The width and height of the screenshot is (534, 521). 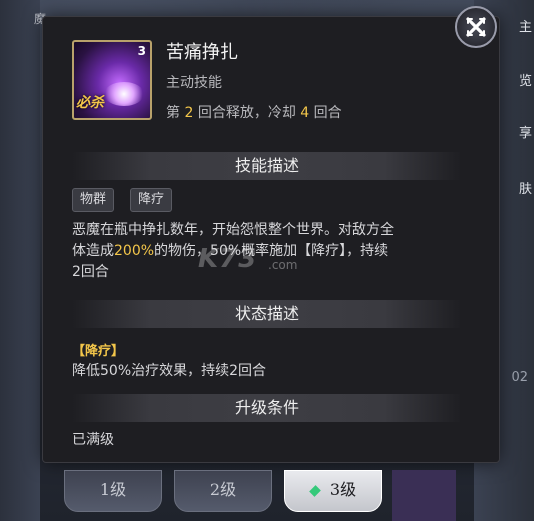 What do you see at coordinates (267, 408) in the screenshot?
I see `upgrade-condition-header: 升级条件` at bounding box center [267, 408].